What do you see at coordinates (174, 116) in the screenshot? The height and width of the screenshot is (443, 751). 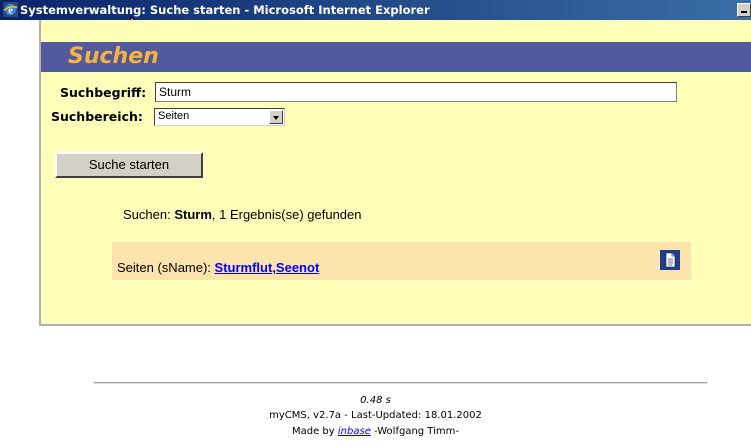 I see `search-area-selected: Seiten` at bounding box center [174, 116].